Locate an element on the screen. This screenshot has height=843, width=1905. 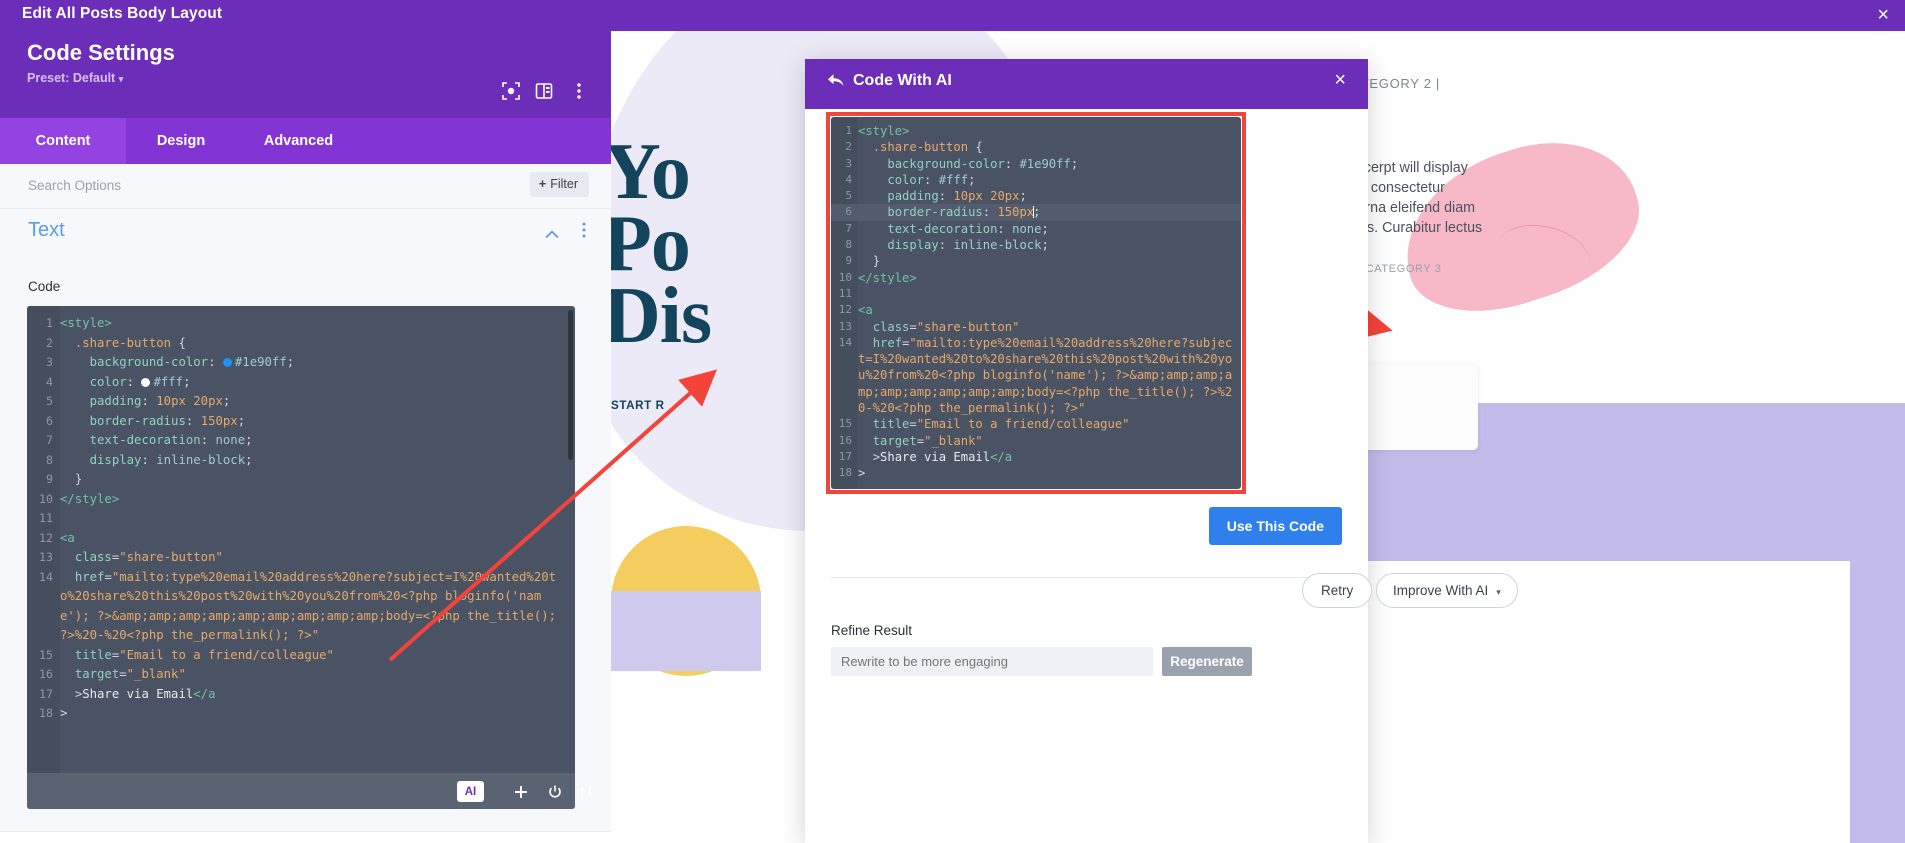
code-line: 8 display: inline-block; is located at coordinates (301, 461).